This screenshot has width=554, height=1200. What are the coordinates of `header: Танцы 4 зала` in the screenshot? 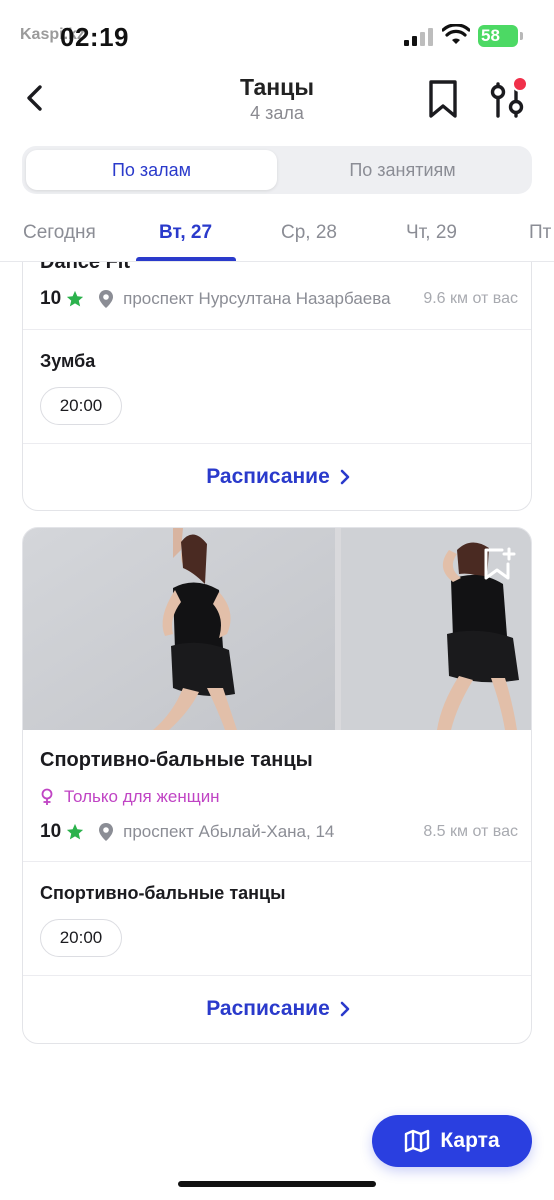 It's located at (277, 105).